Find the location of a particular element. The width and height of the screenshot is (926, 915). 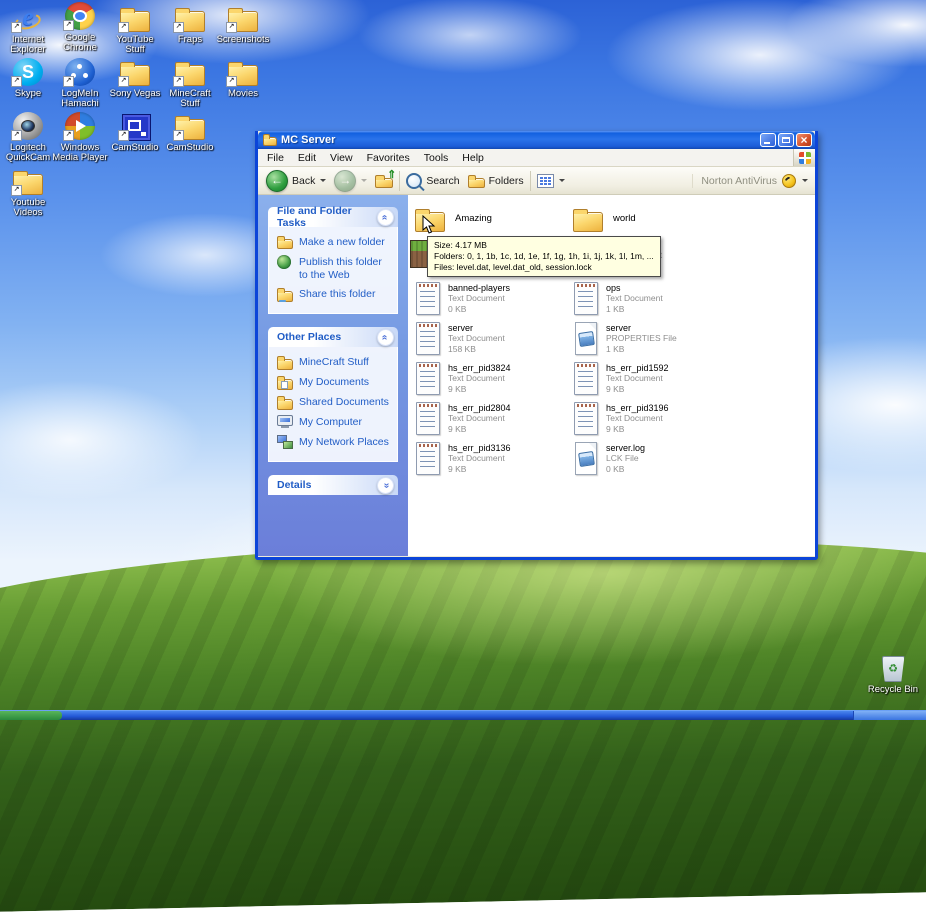

file-item: banned-players Text Document 0 KB is located at coordinates (492, 298).